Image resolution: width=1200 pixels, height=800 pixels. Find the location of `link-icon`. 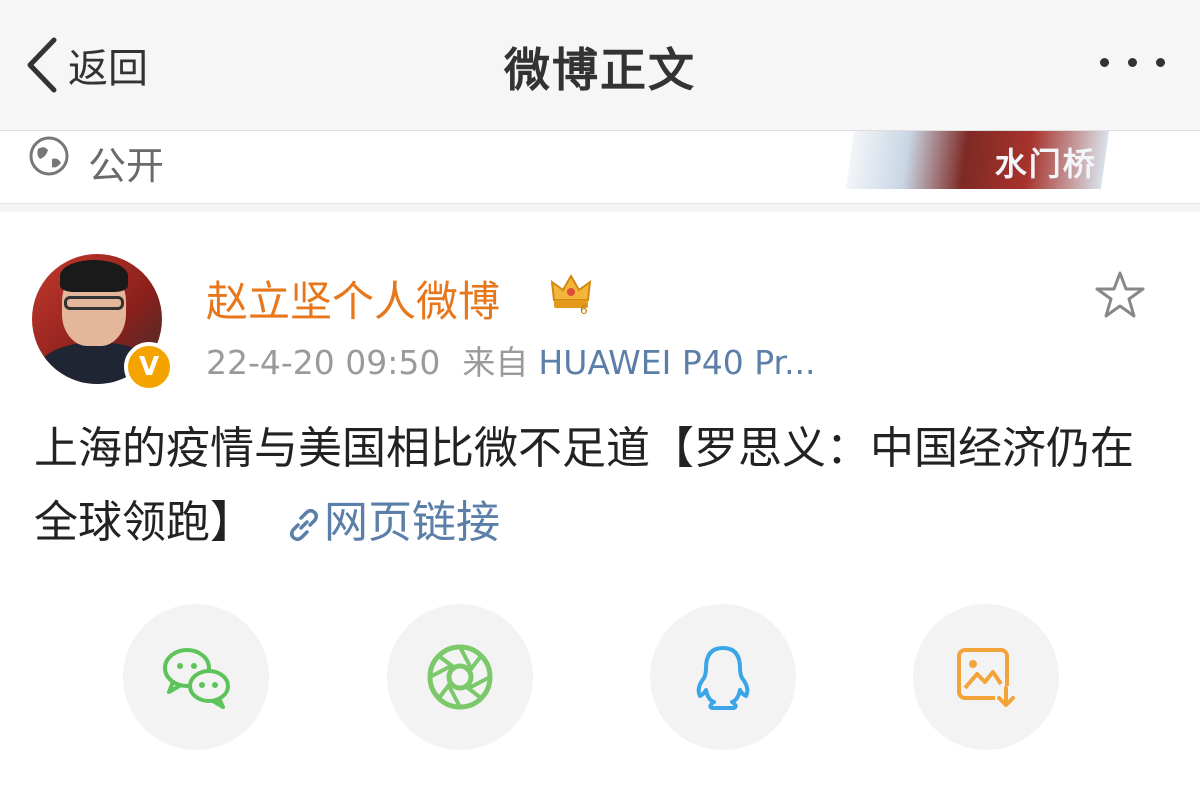

link-icon is located at coordinates (304, 525).